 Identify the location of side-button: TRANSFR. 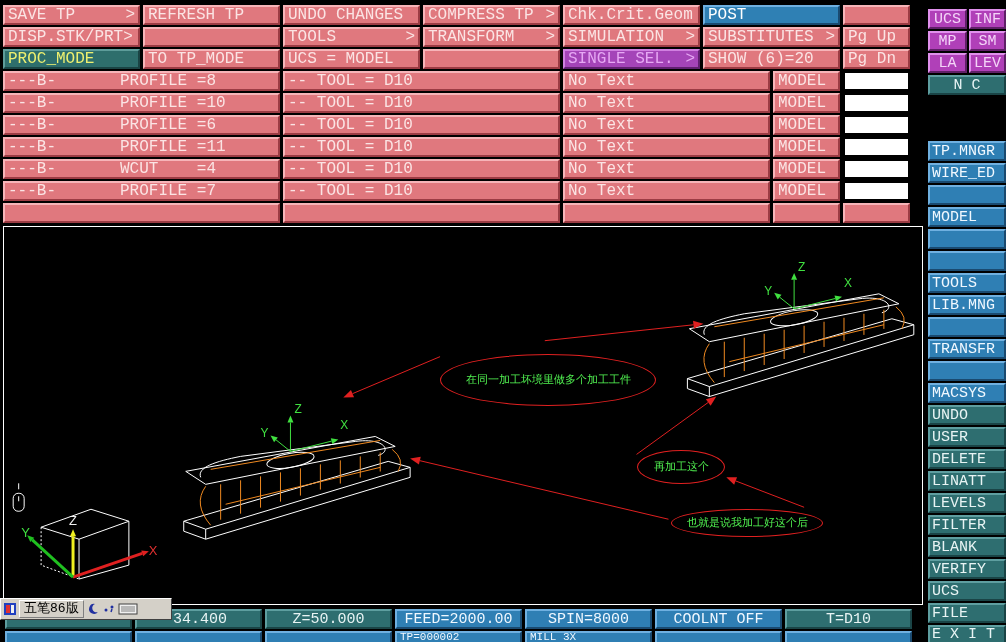
(967, 349).